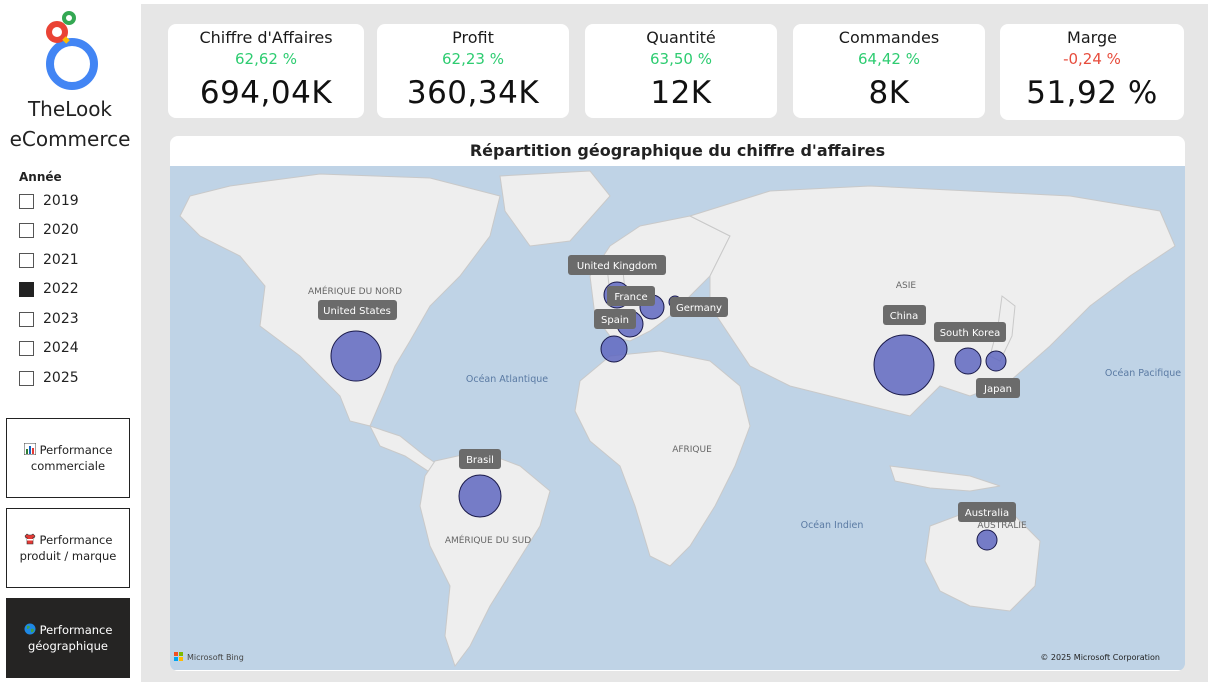  I want to click on year-option-2021: 2021, so click(49, 260).